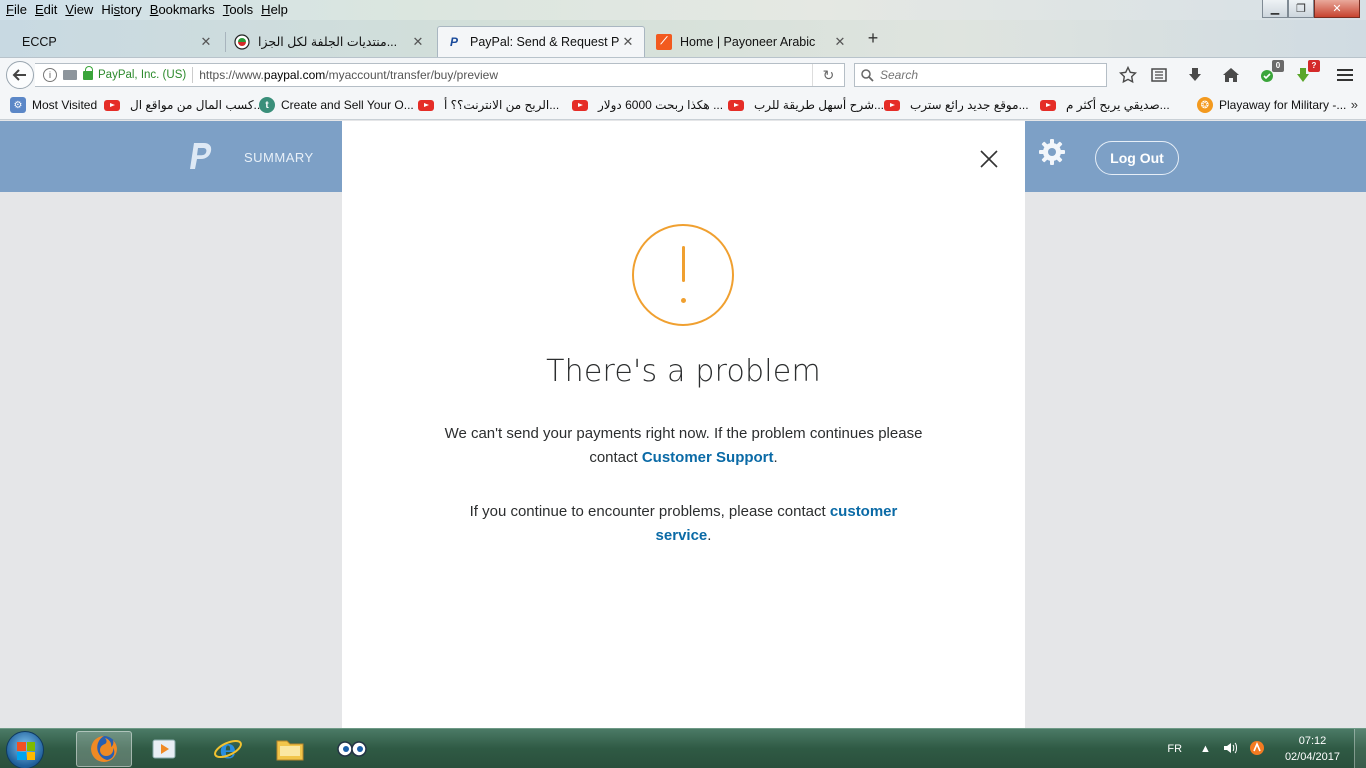 The image size is (1366, 768). What do you see at coordinates (708, 457) in the screenshot?
I see `customer-support-link: Customer Support` at bounding box center [708, 457].